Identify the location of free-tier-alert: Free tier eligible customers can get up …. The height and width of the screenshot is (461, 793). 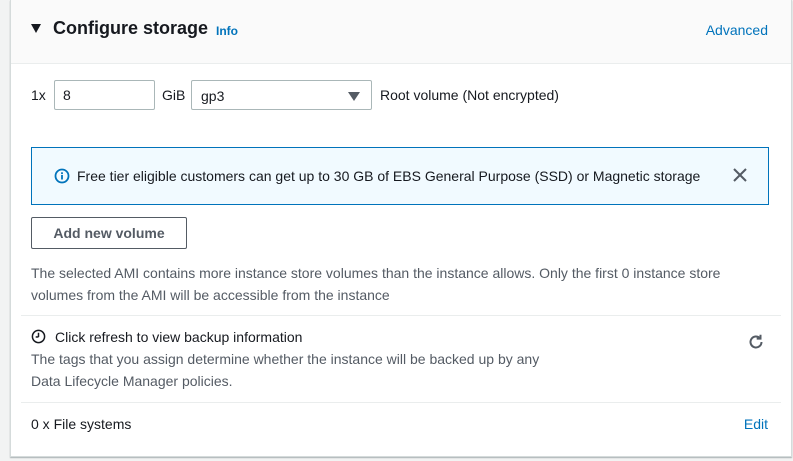
(400, 176).